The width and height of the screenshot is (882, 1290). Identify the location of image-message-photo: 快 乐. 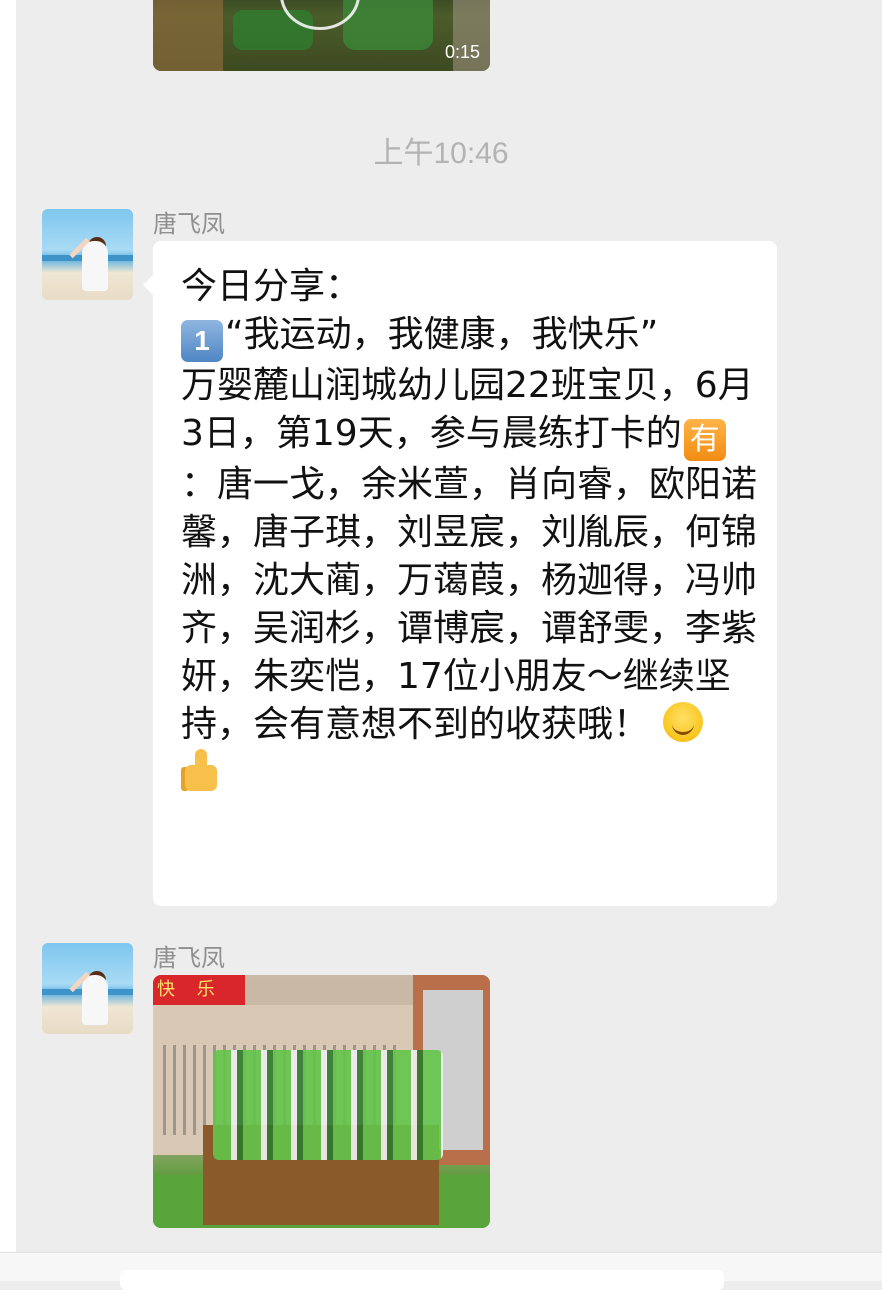
(321, 1101).